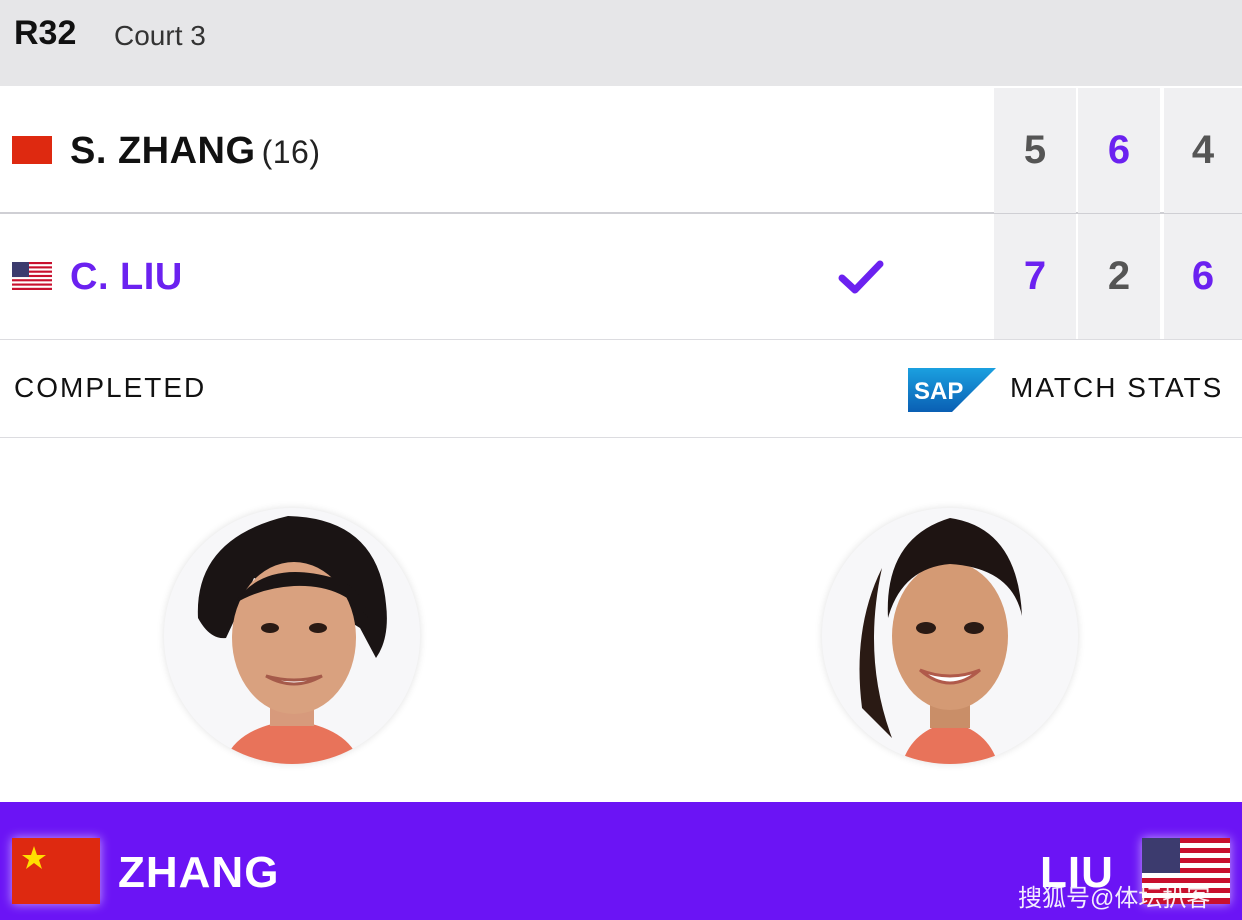  I want to click on match-status: COMPLETED, so click(110, 387).